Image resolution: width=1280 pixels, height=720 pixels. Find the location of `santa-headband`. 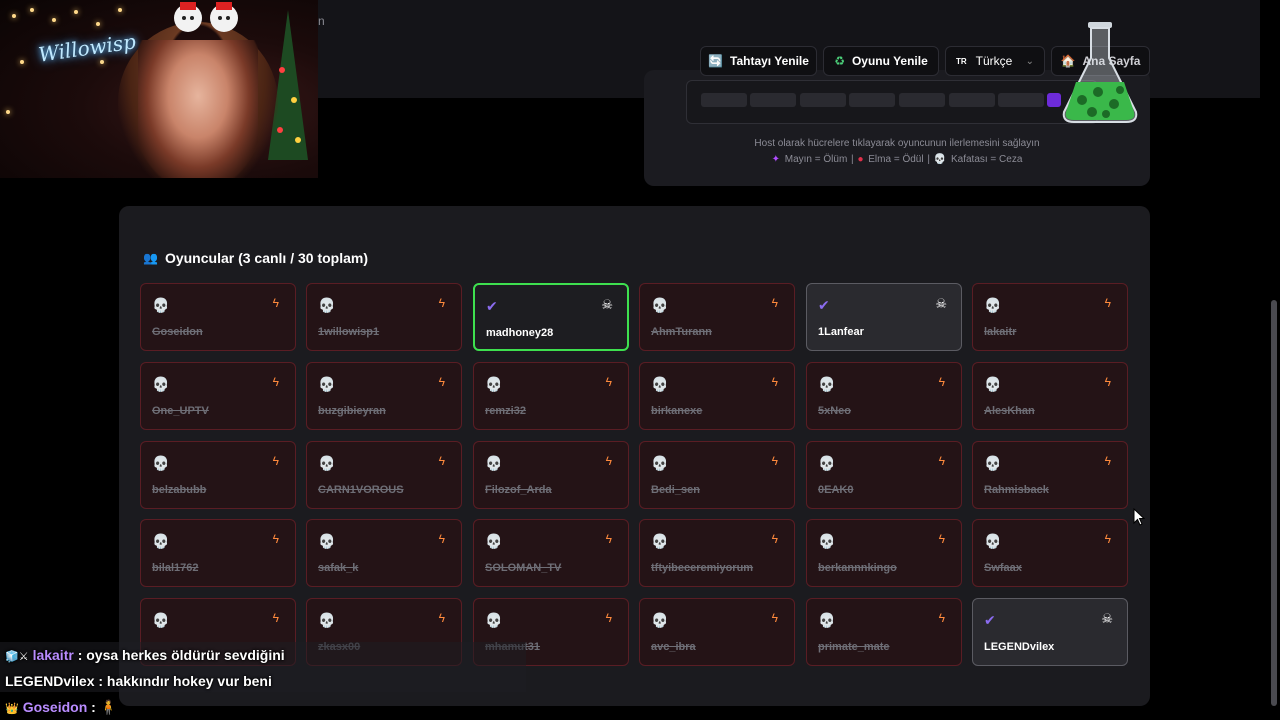

santa-headband is located at coordinates (206, 17).